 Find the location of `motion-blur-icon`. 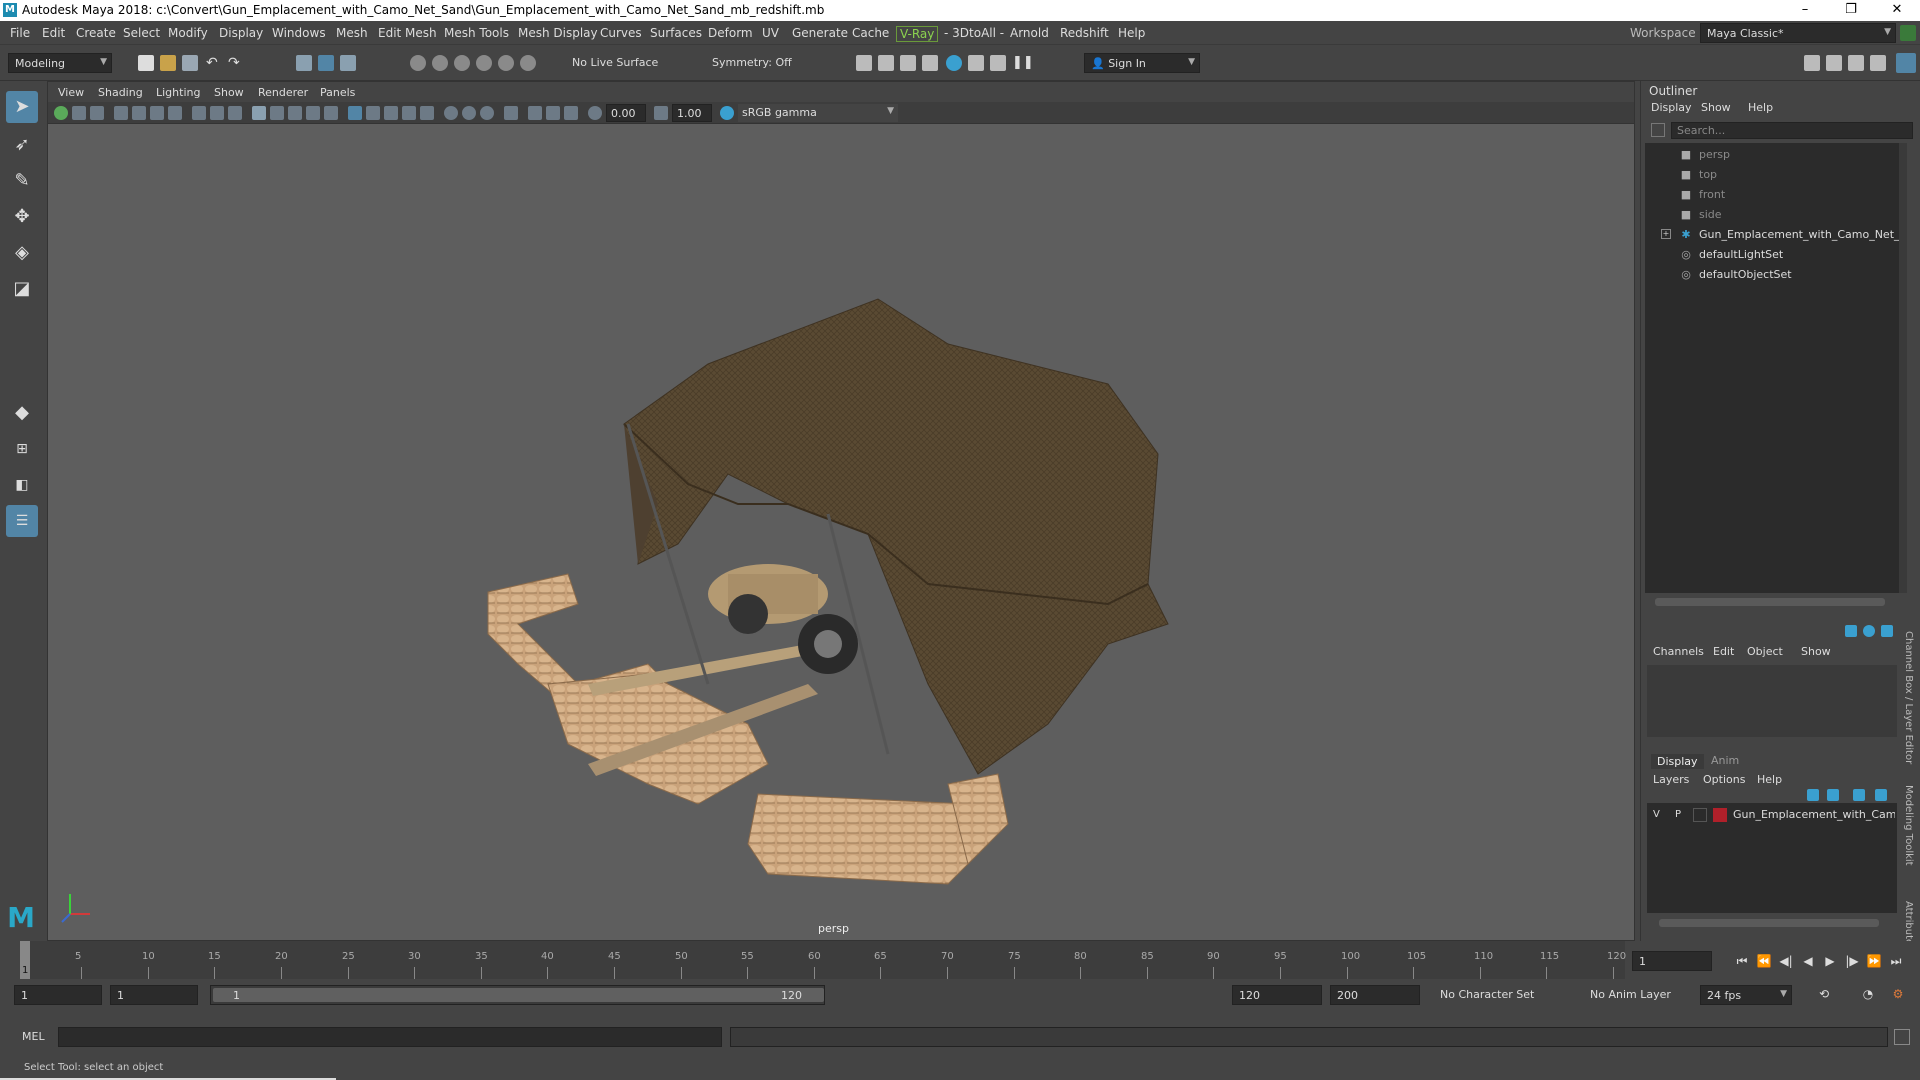

motion-blur-icon is located at coordinates (427, 113).